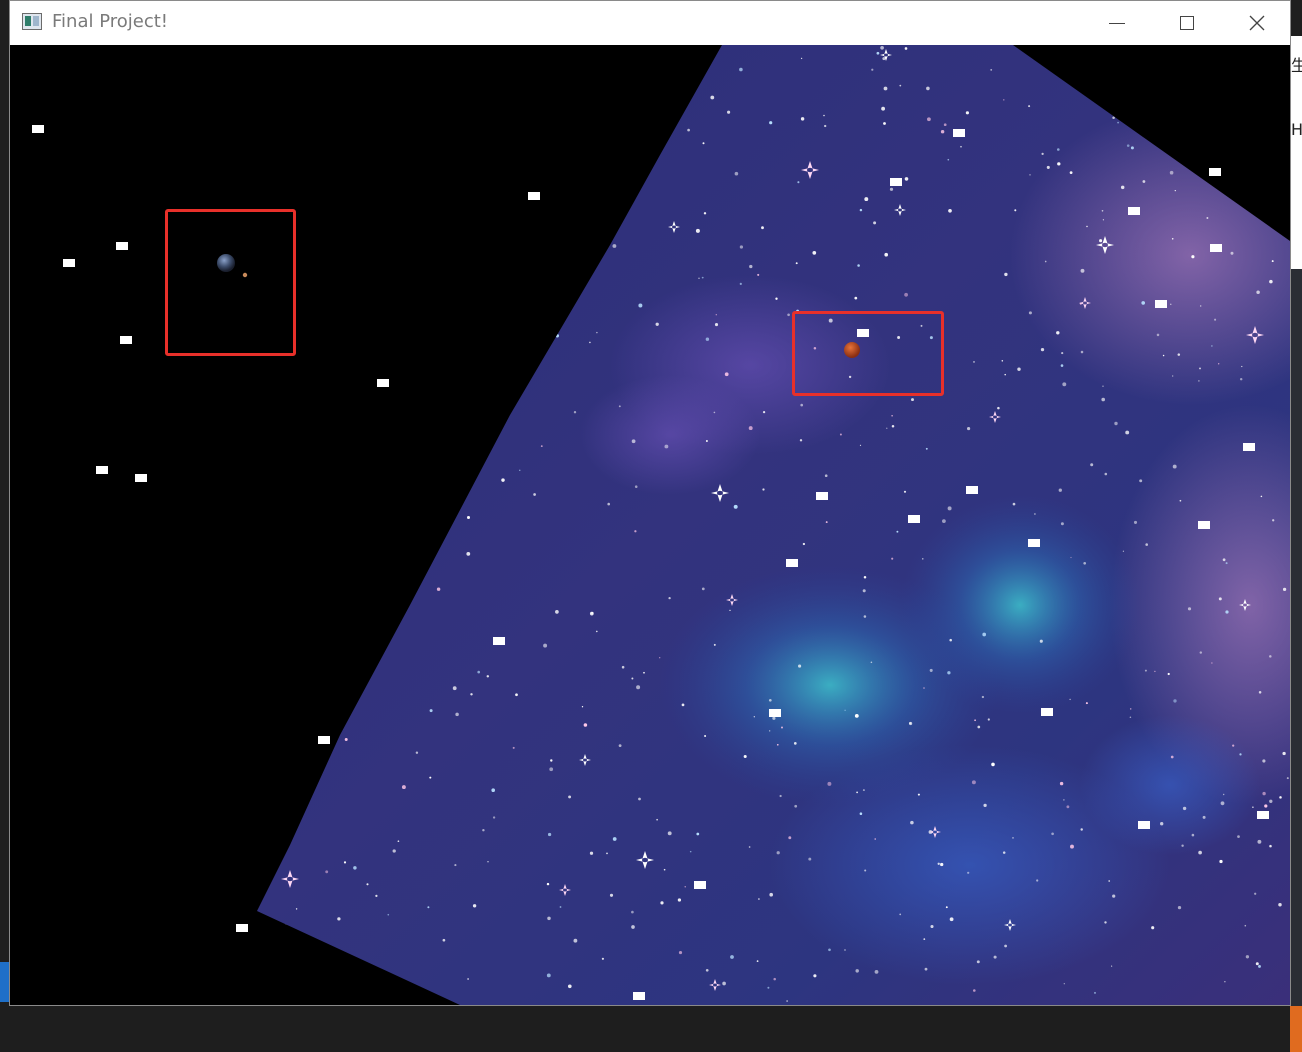  What do you see at coordinates (230, 282) in the screenshot?
I see `highlight-box-earth` at bounding box center [230, 282].